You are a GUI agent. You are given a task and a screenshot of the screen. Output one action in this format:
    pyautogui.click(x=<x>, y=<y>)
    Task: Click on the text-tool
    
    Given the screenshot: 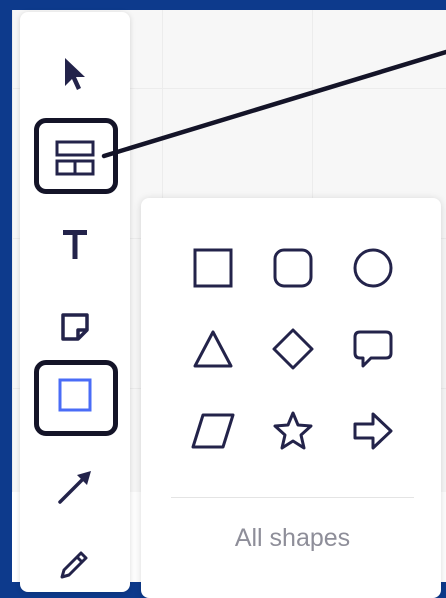 What is the action you would take?
    pyautogui.click(x=75, y=244)
    